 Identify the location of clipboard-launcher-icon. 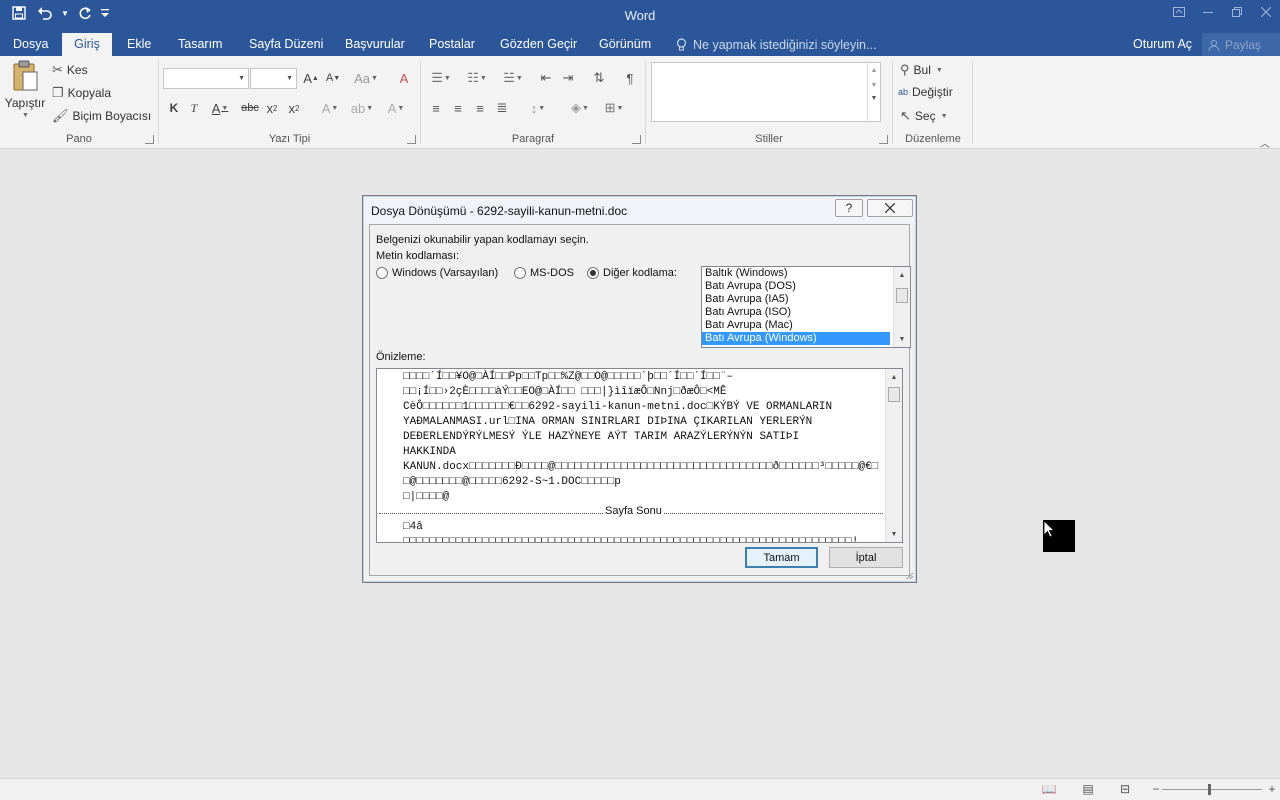
(149, 139).